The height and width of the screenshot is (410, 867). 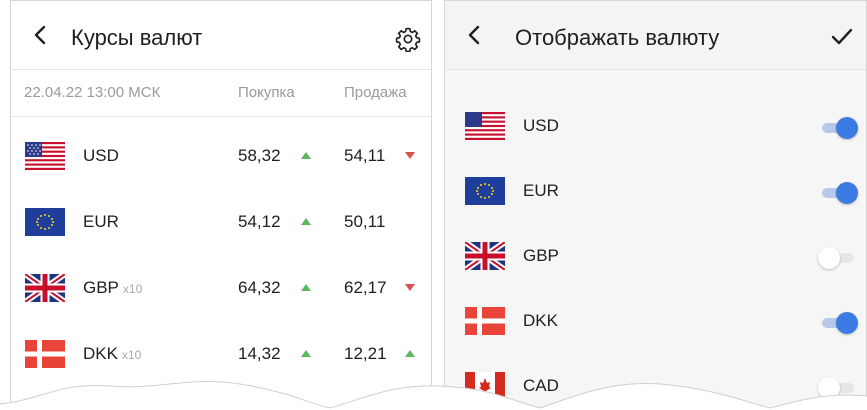 I want to click on rates-timestamp: 22.04.22 13:00 МСК, so click(x=92, y=92).